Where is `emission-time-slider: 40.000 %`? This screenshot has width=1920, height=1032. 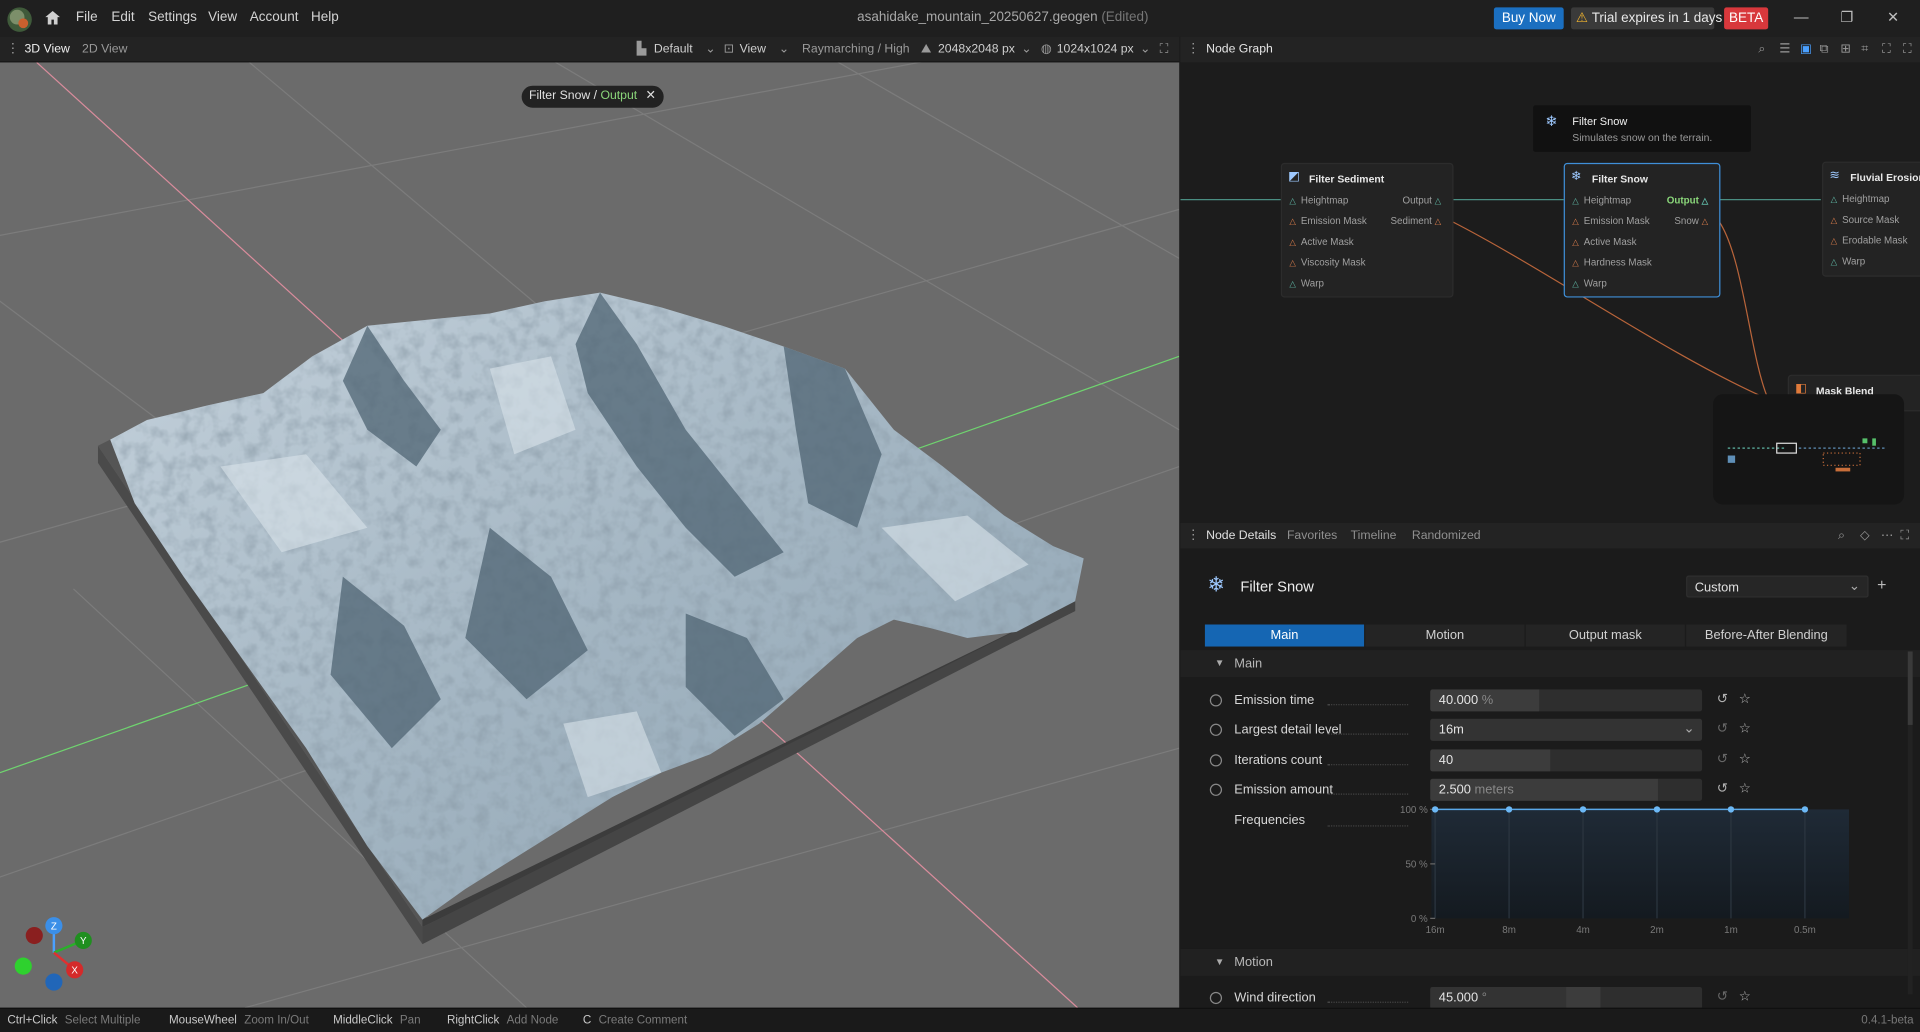
emission-time-slider: 40.000 % is located at coordinates (1566, 700).